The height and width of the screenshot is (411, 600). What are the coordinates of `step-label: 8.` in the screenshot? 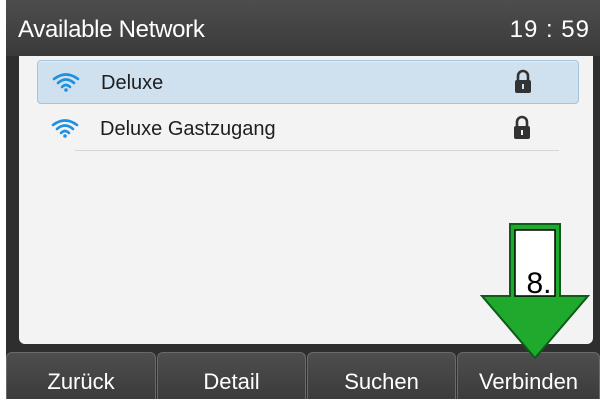 It's located at (539, 283).